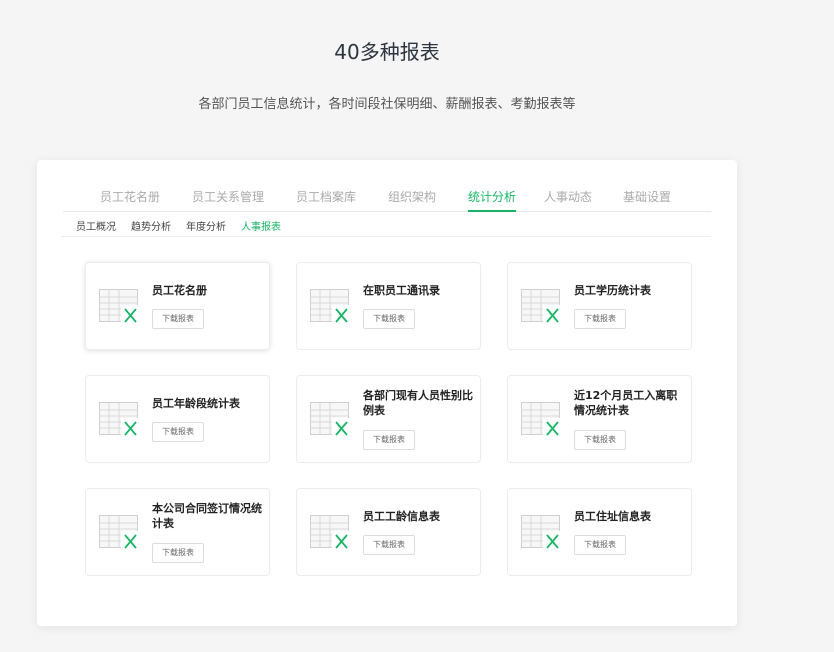 The height and width of the screenshot is (652, 834). Describe the element at coordinates (130, 200) in the screenshot. I see `tab-employee-roster: 员工花名册` at that location.